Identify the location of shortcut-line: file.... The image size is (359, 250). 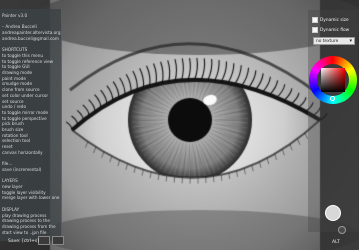
(7, 164).